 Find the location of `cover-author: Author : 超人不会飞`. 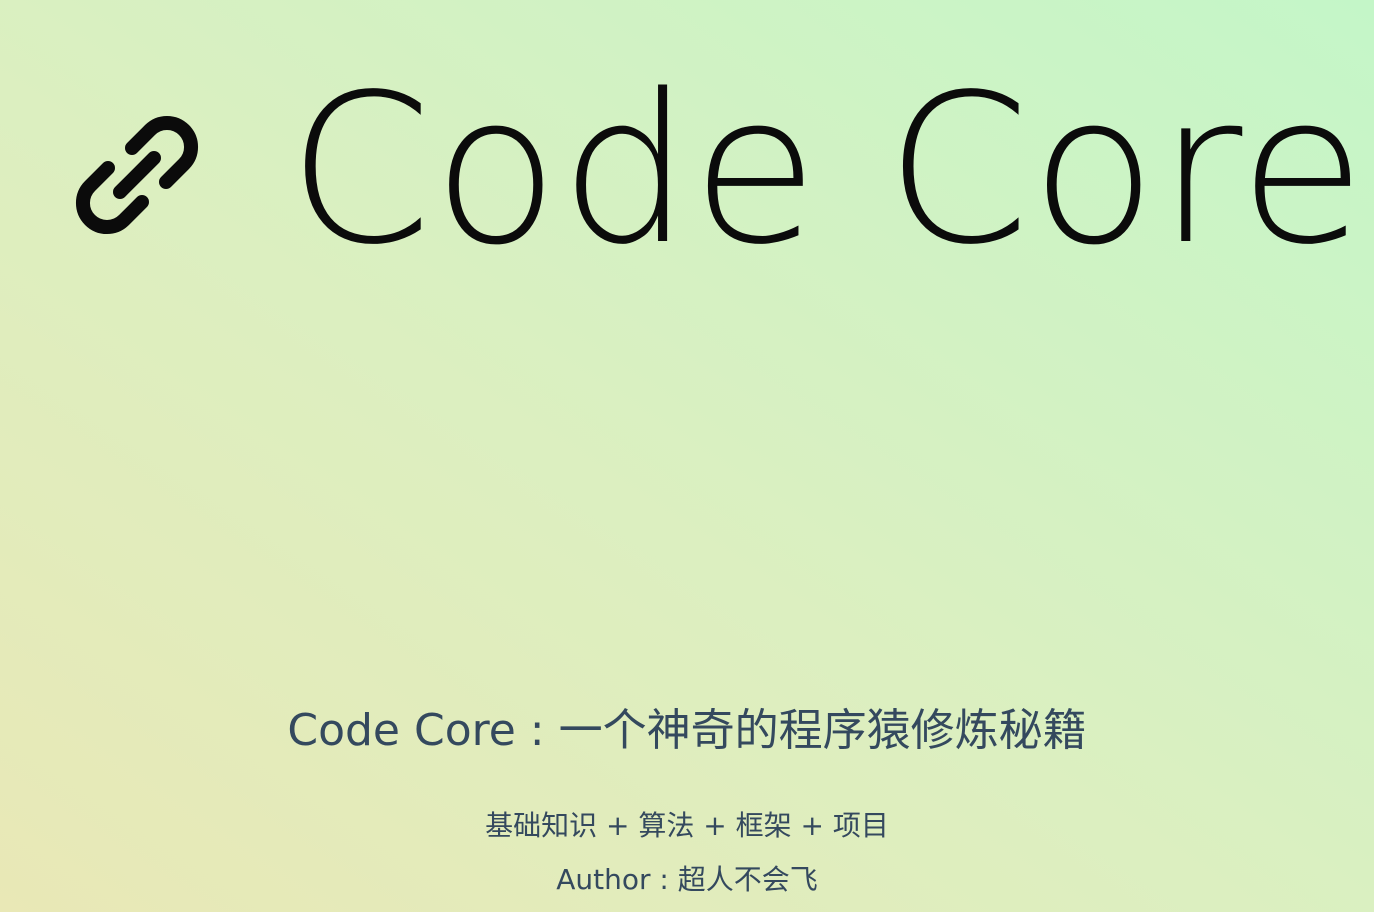

cover-author: Author : 超人不会飞 is located at coordinates (687, 879).